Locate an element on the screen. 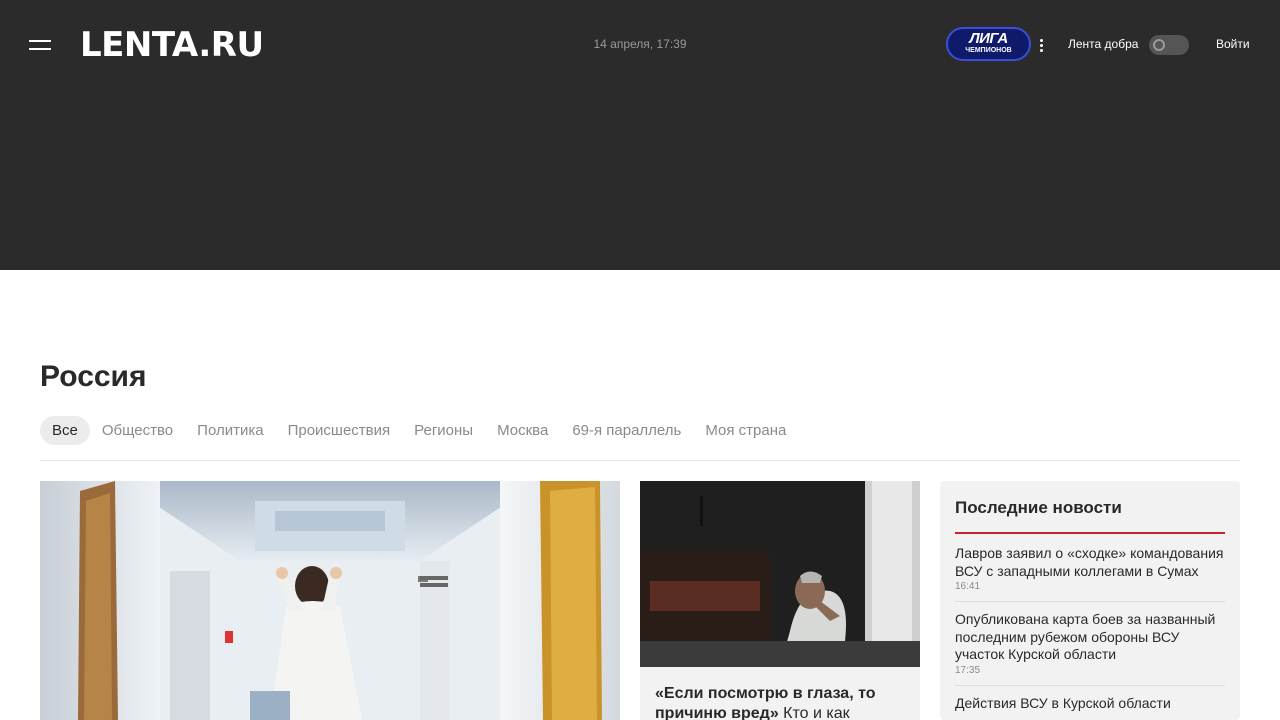  tabs-divider is located at coordinates (640, 460).